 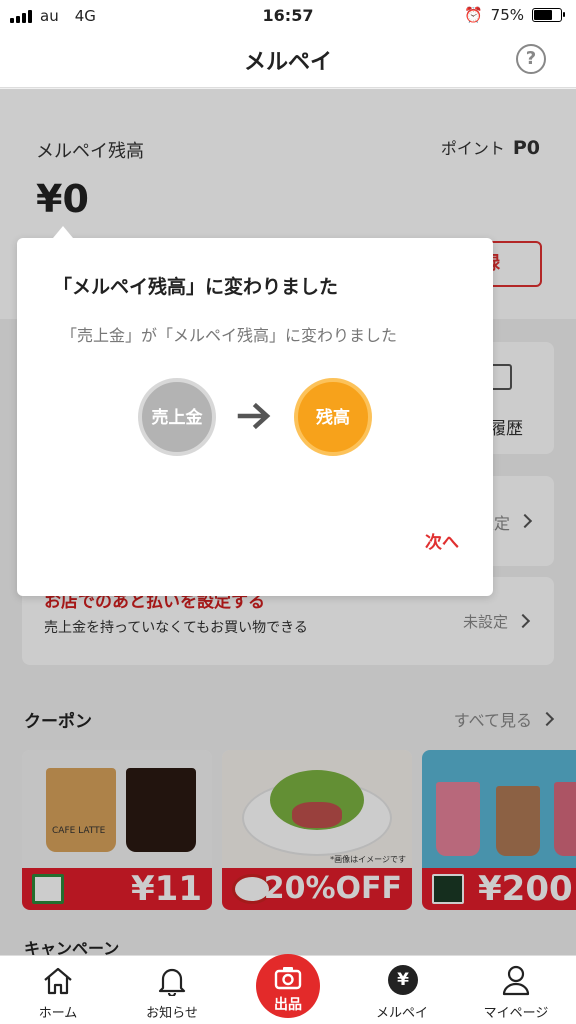 I want to click on tab-mypage: マイページ, so click(x=516, y=990).